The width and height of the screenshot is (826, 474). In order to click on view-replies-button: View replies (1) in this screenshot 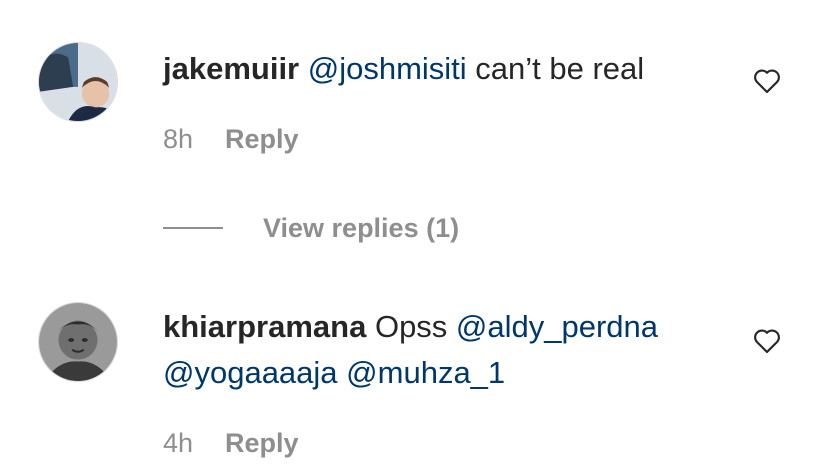, I will do `click(311, 228)`.